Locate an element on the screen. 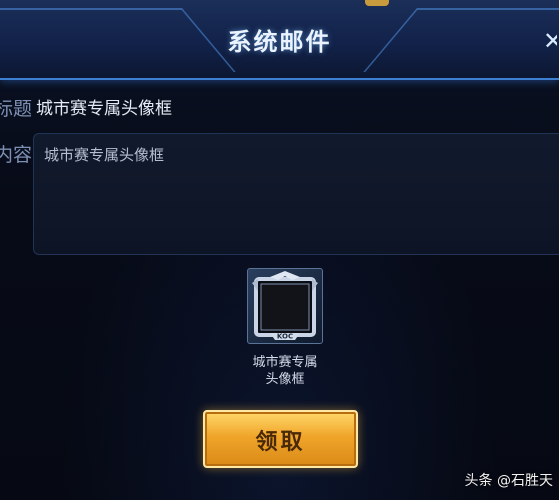  mail-content-text: 城市赛专属头像框 is located at coordinates (104, 155).